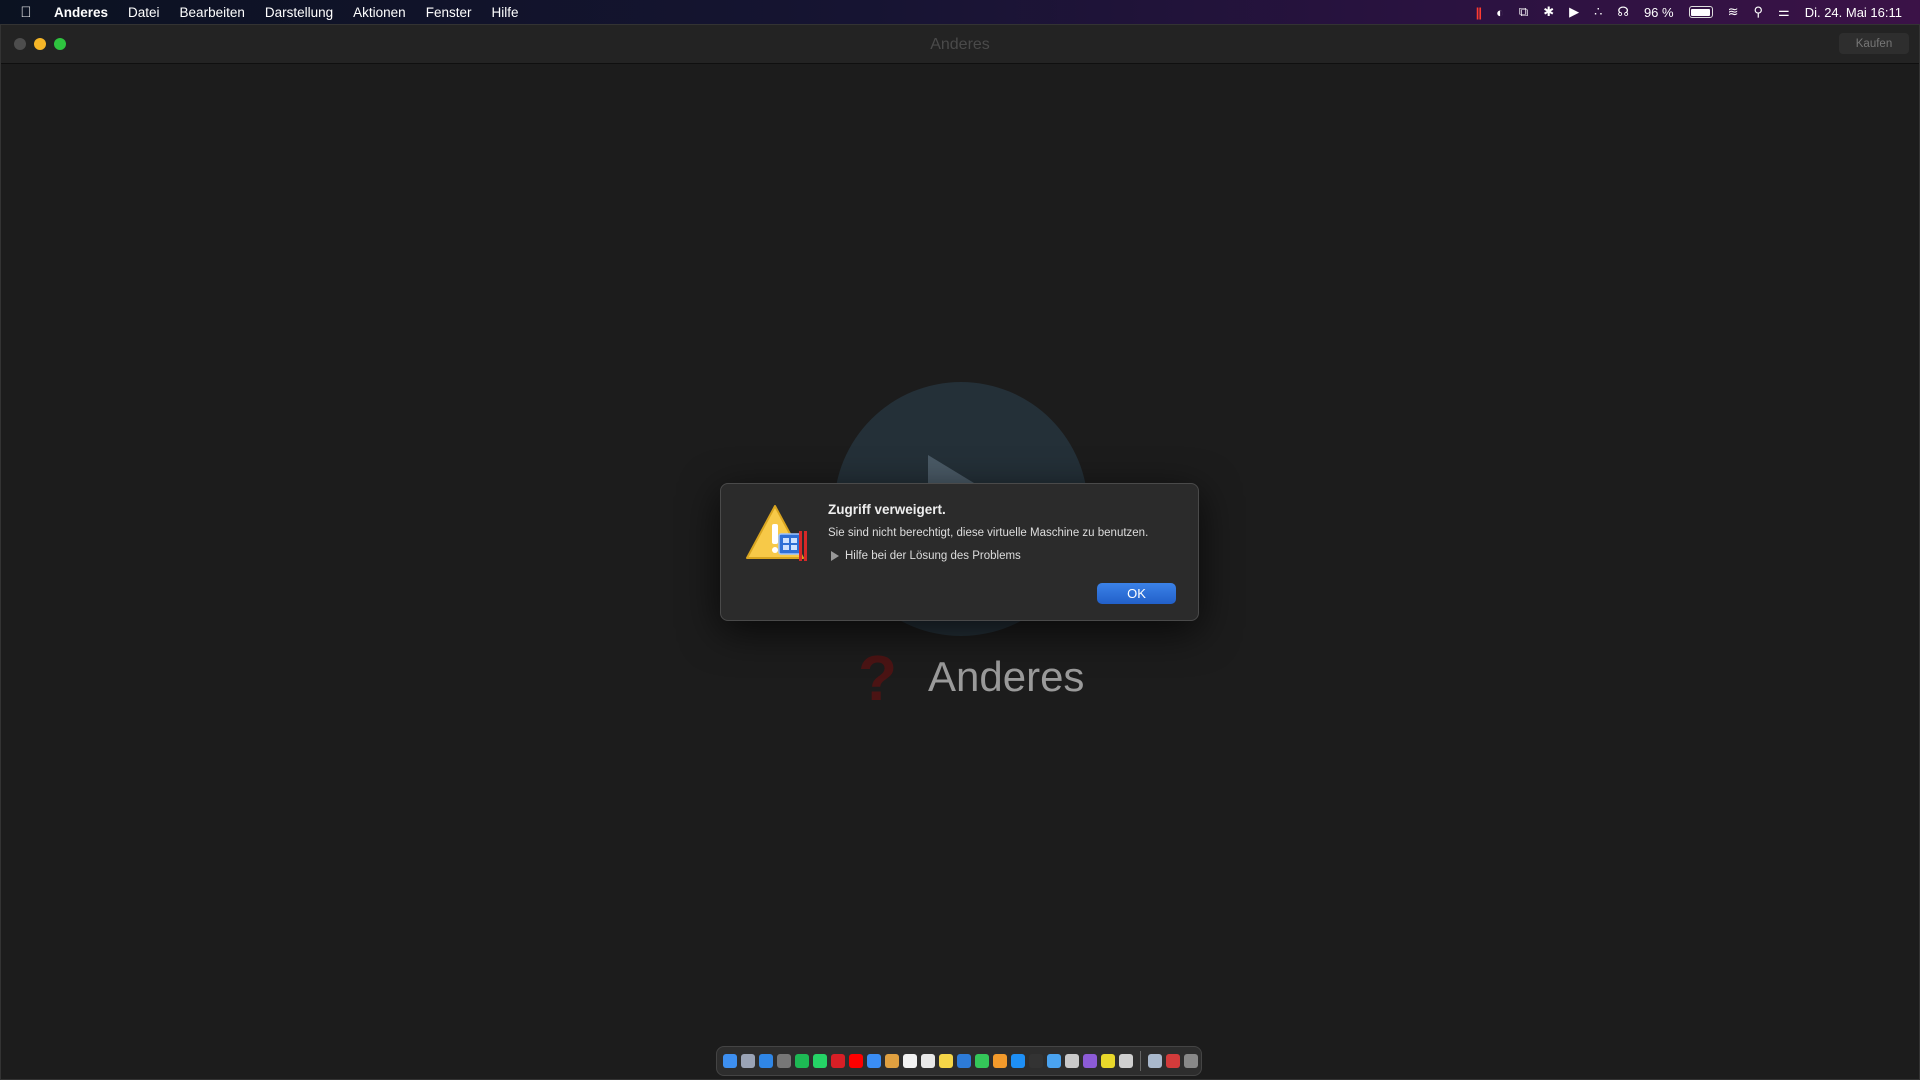 Image resolution: width=1920 pixels, height=1080 pixels. I want to click on menu-fenster: Fenster, so click(449, 12).